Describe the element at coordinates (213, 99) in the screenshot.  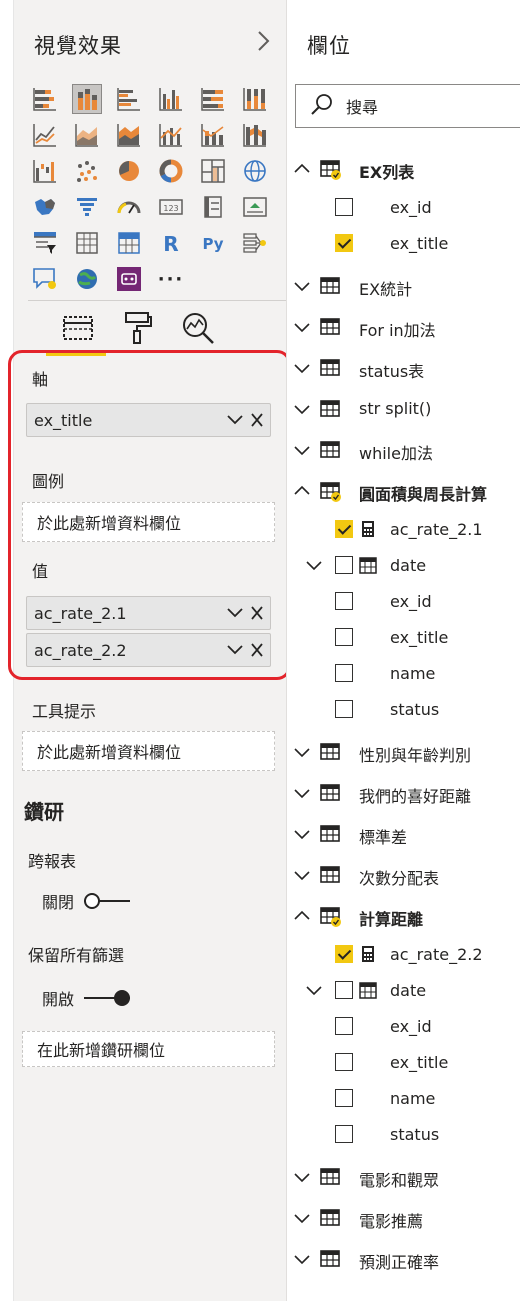
I see `100-stacked-bar-chart-icon` at that location.